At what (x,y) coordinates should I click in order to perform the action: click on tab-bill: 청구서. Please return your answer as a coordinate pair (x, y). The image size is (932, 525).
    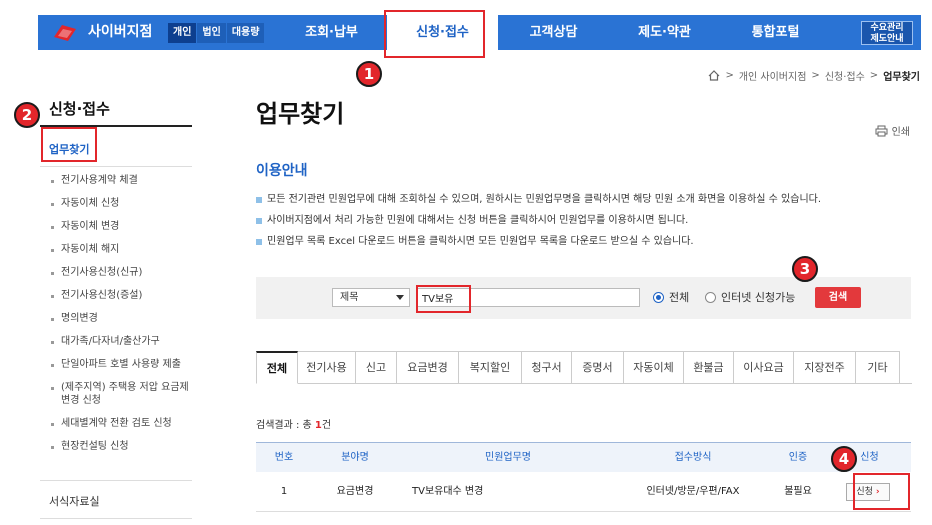
    Looking at the image, I should click on (547, 367).